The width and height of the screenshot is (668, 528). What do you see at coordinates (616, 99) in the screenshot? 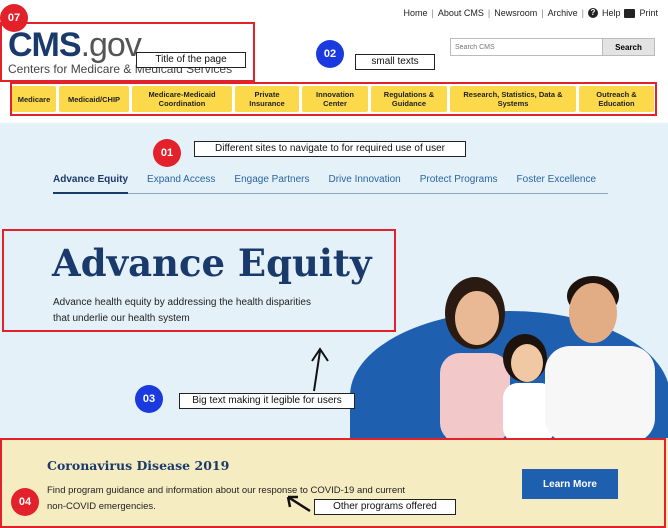
I see `nav-item-outreach-education: Outreach & Education` at bounding box center [616, 99].